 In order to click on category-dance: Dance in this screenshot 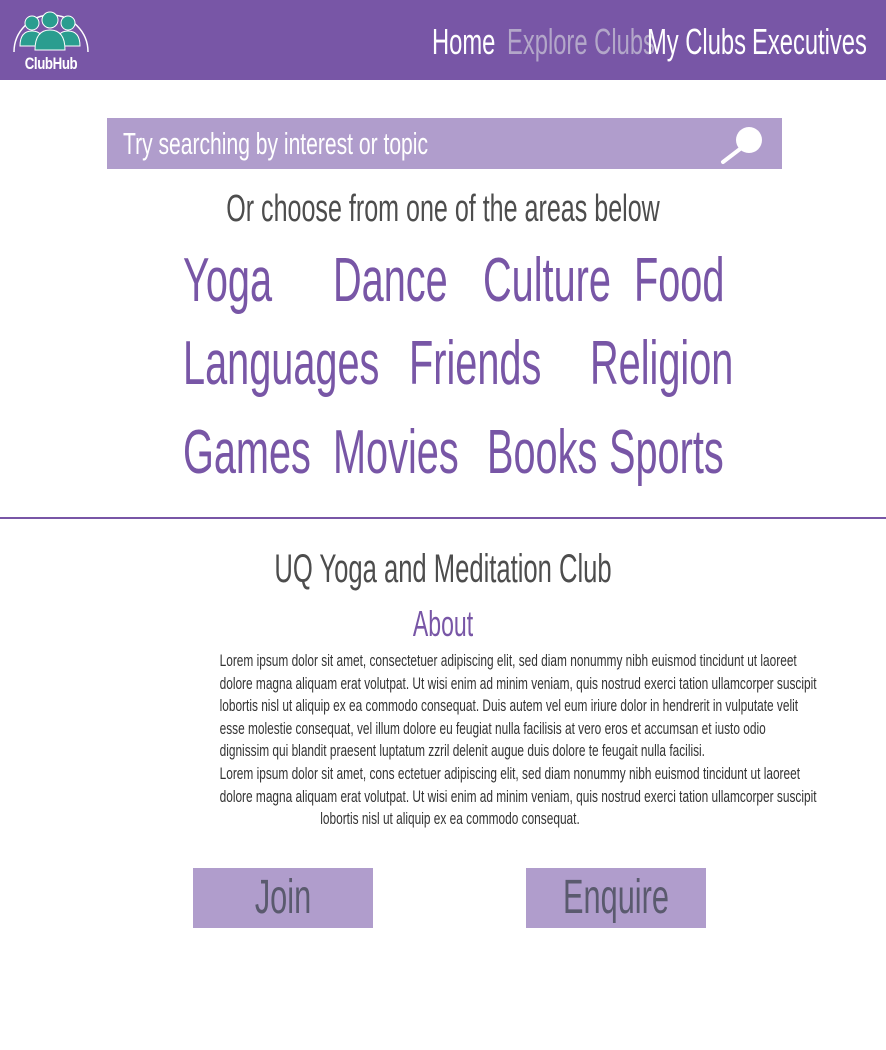, I will do `click(390, 281)`.